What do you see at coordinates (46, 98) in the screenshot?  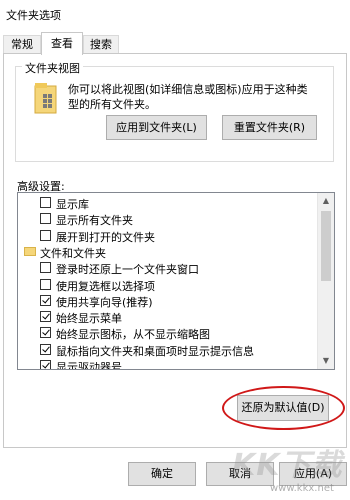 I see `folder-view-icon` at bounding box center [46, 98].